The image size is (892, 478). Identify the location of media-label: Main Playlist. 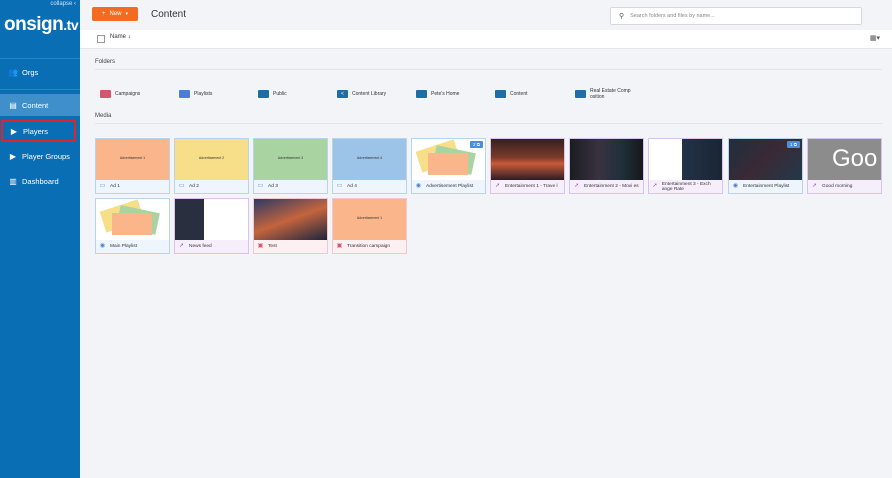
(123, 246).